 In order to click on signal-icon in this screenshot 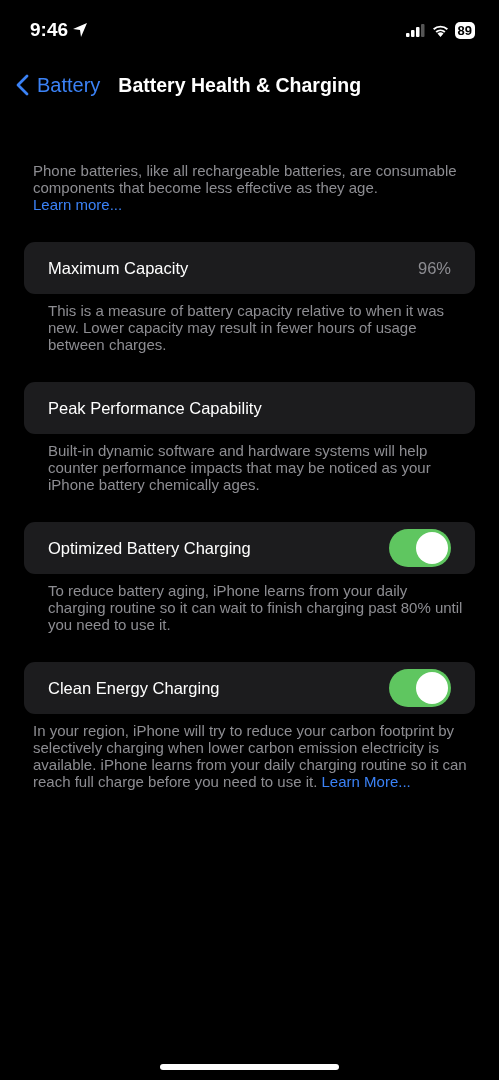, I will do `click(415, 30)`.